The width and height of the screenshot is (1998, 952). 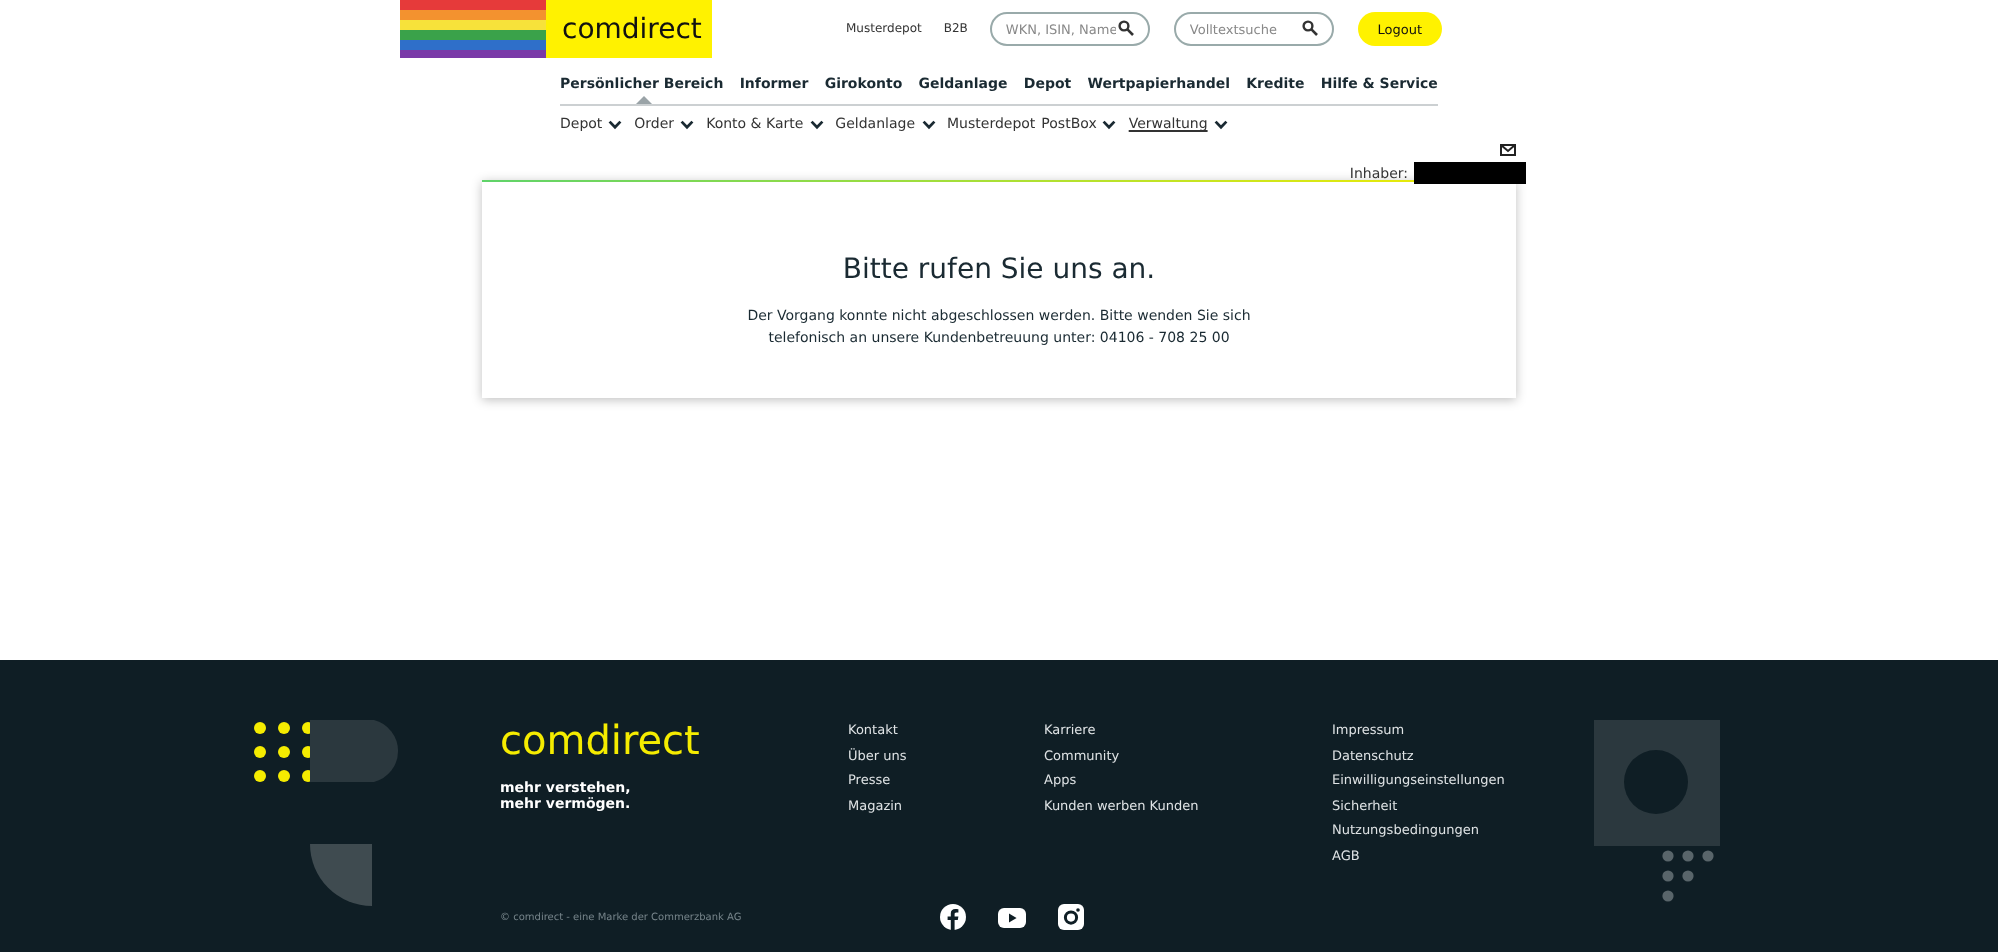 I want to click on rainbow-flag-icon, so click(x=473, y=29).